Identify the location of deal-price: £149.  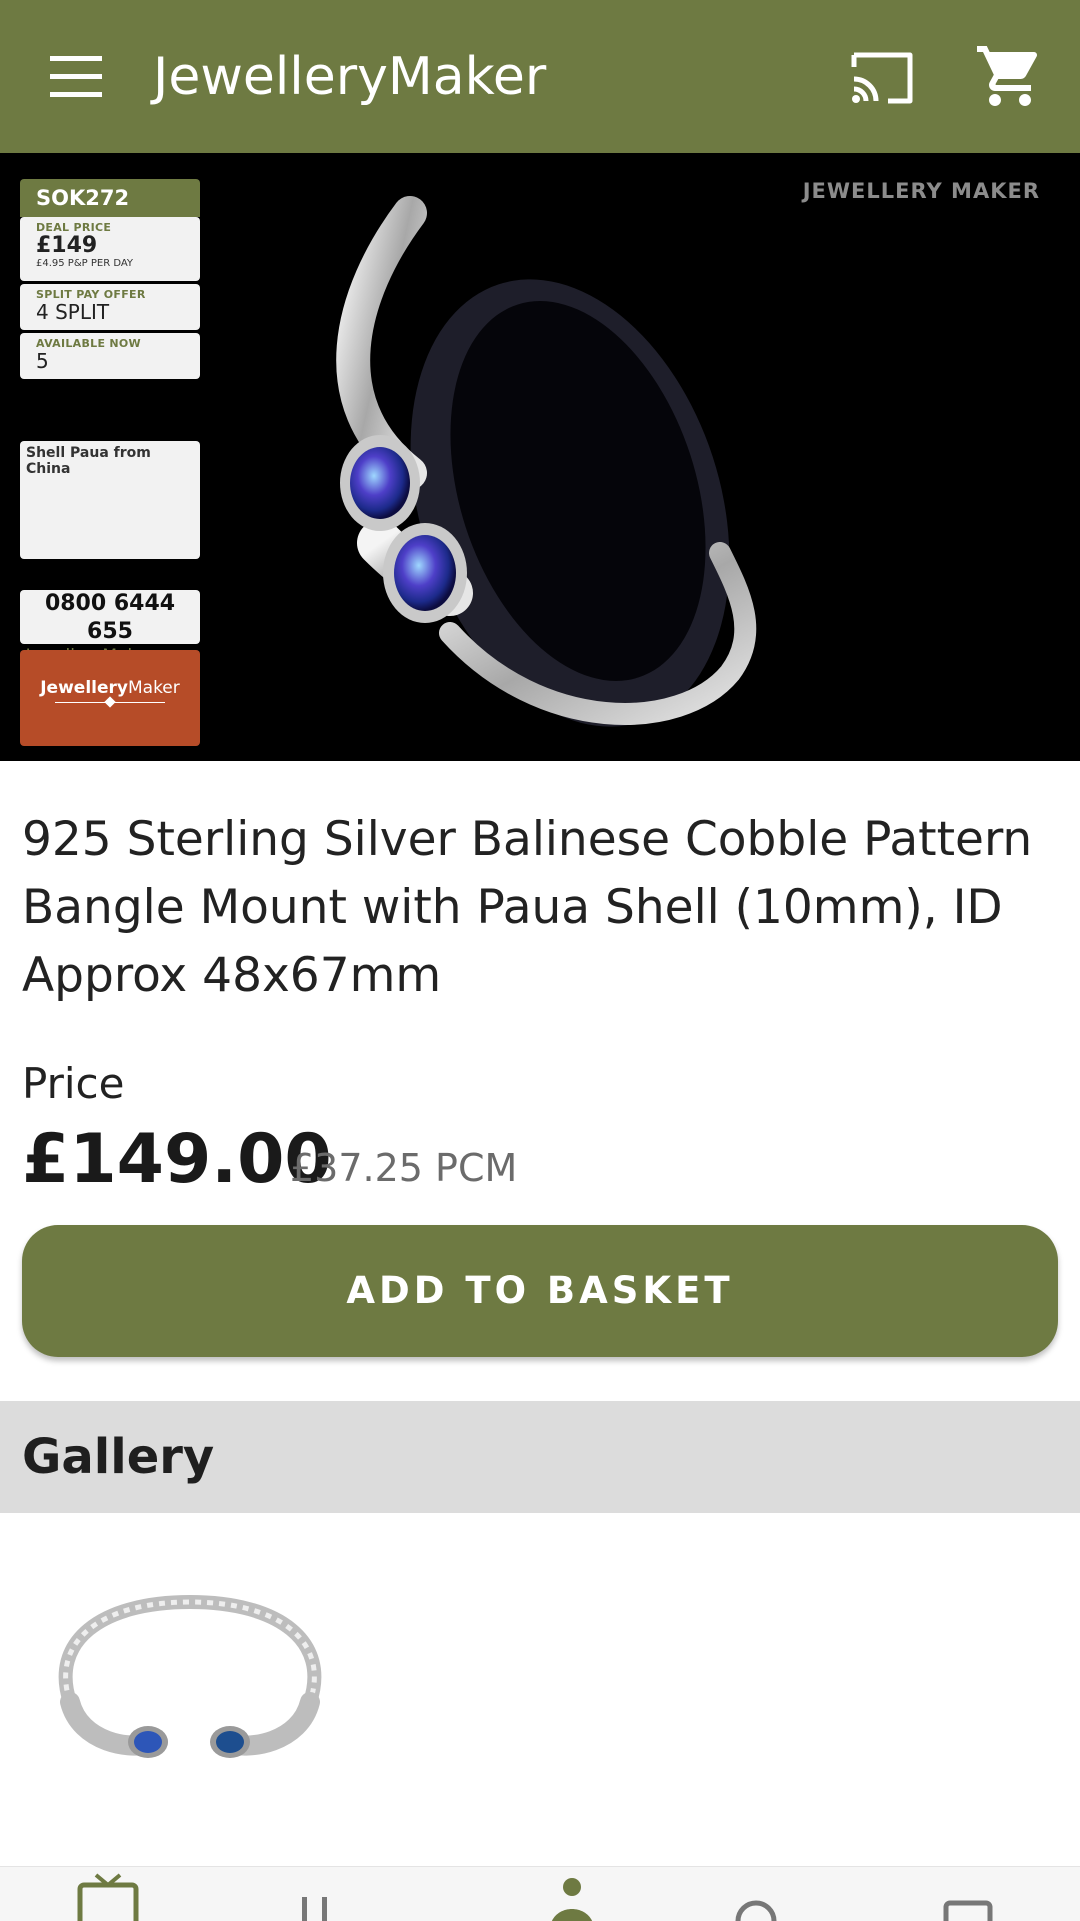
(67, 245).